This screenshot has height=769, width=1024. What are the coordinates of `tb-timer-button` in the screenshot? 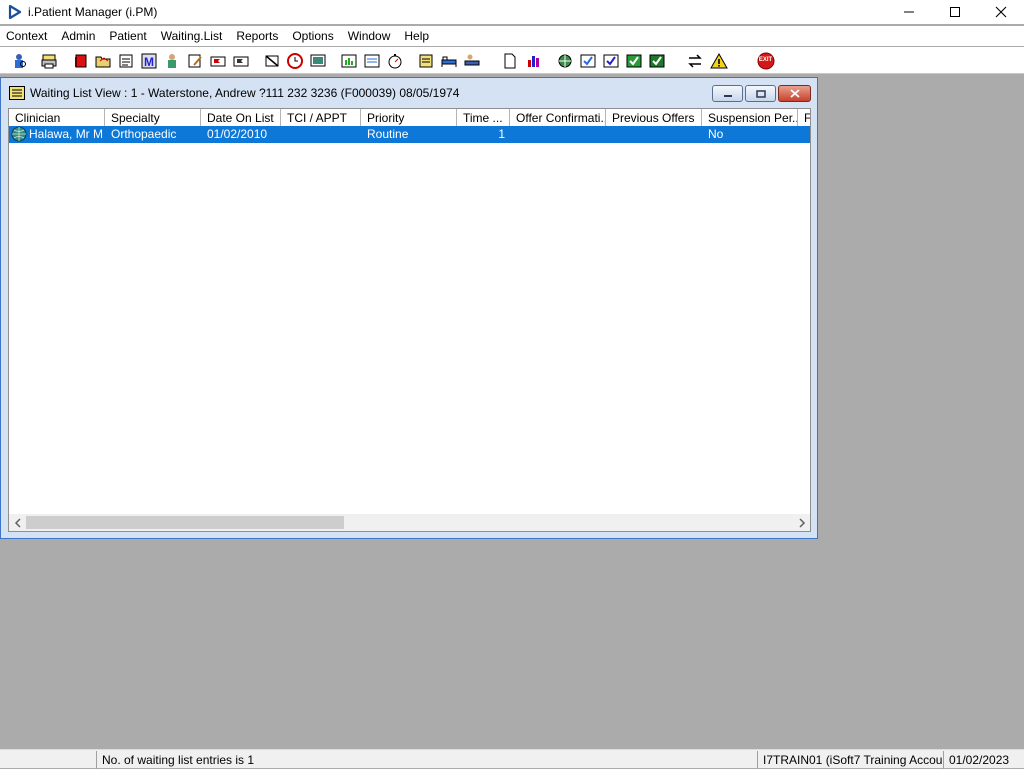 It's located at (394, 60).